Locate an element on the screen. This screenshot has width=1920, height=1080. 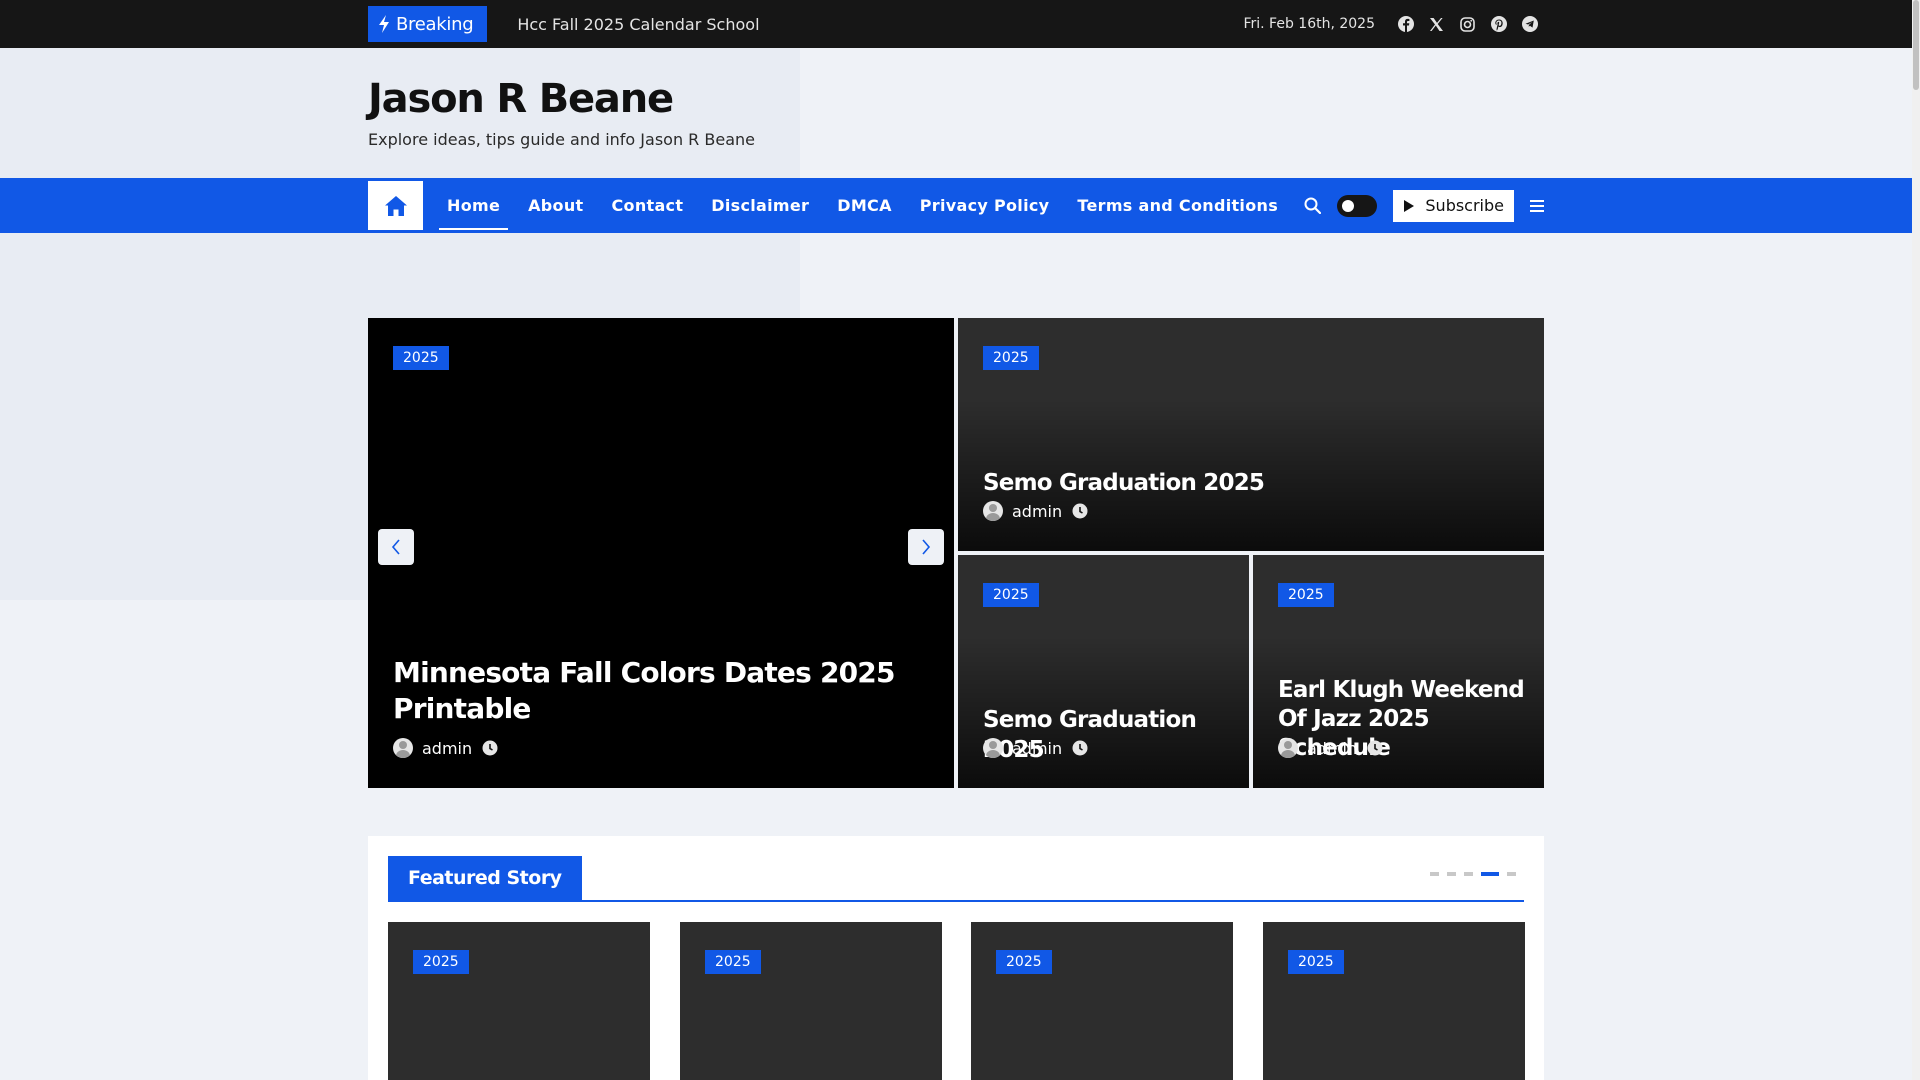
sun-icon is located at coordinates (1348, 205).